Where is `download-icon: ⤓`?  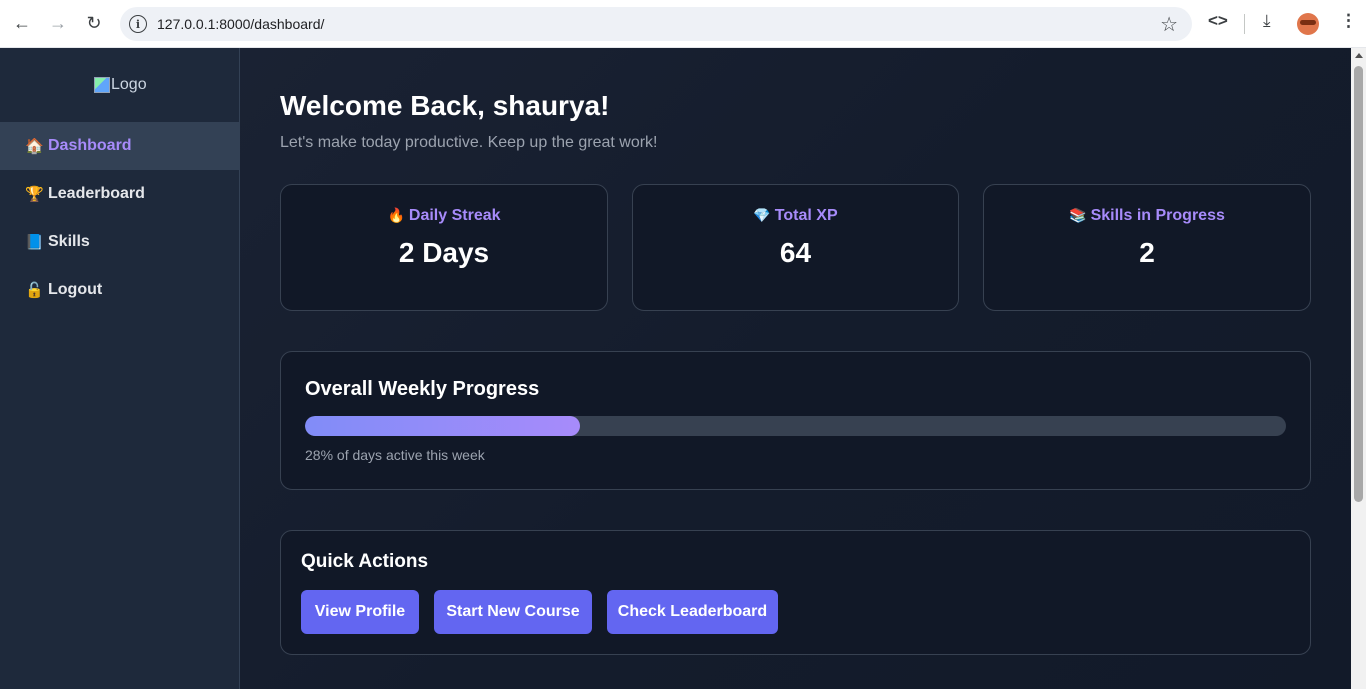 download-icon: ⤓ is located at coordinates (1267, 21).